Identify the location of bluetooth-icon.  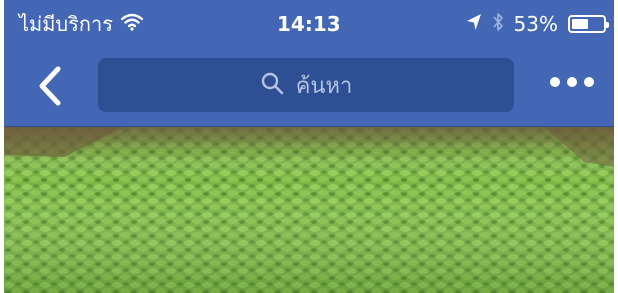
(498, 24).